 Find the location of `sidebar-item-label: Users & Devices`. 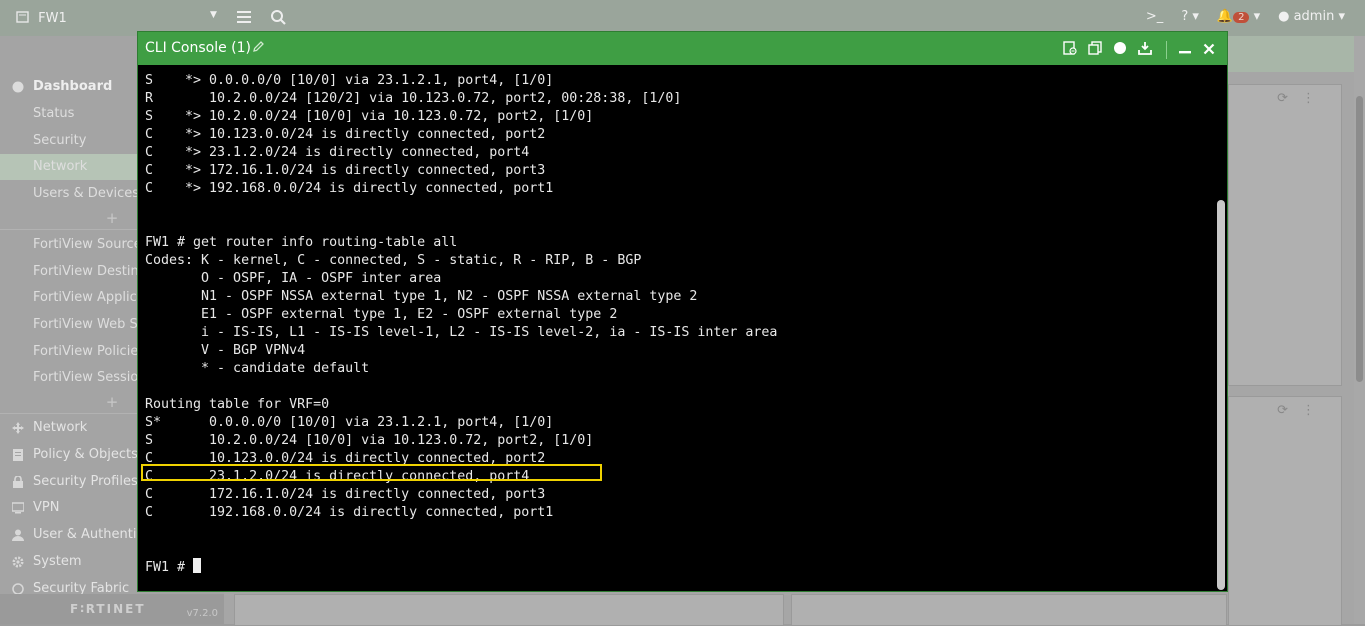

sidebar-item-label: Users & Devices is located at coordinates (86, 193).